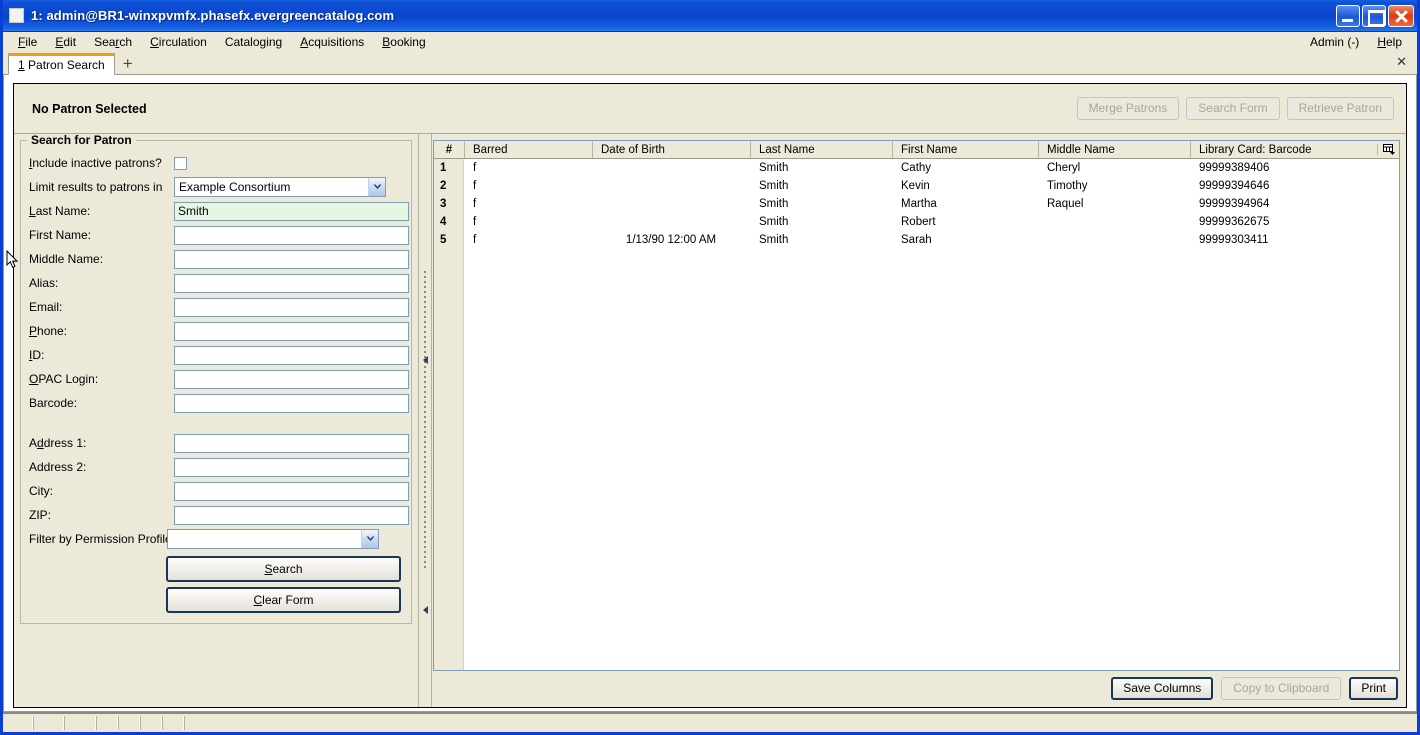  I want to click on search-form-button: Search Form, so click(1233, 108).